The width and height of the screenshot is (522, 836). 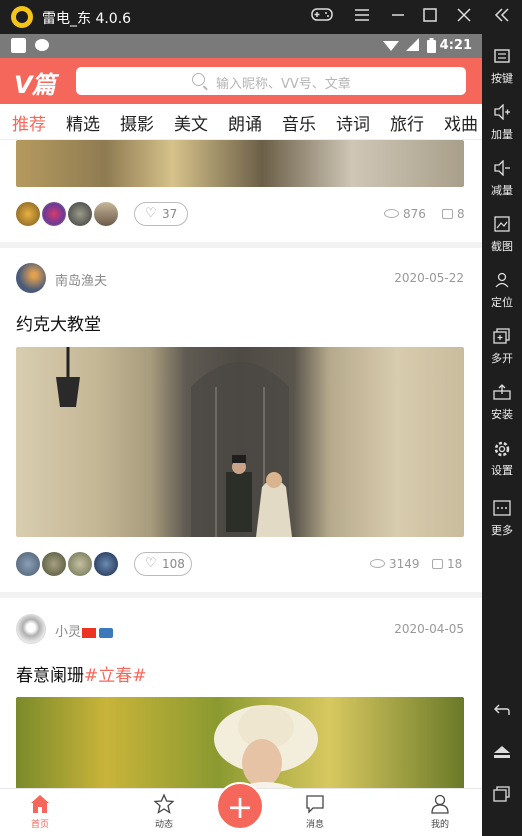 I want to click on post-title: 约克大教堂, so click(x=58, y=322).